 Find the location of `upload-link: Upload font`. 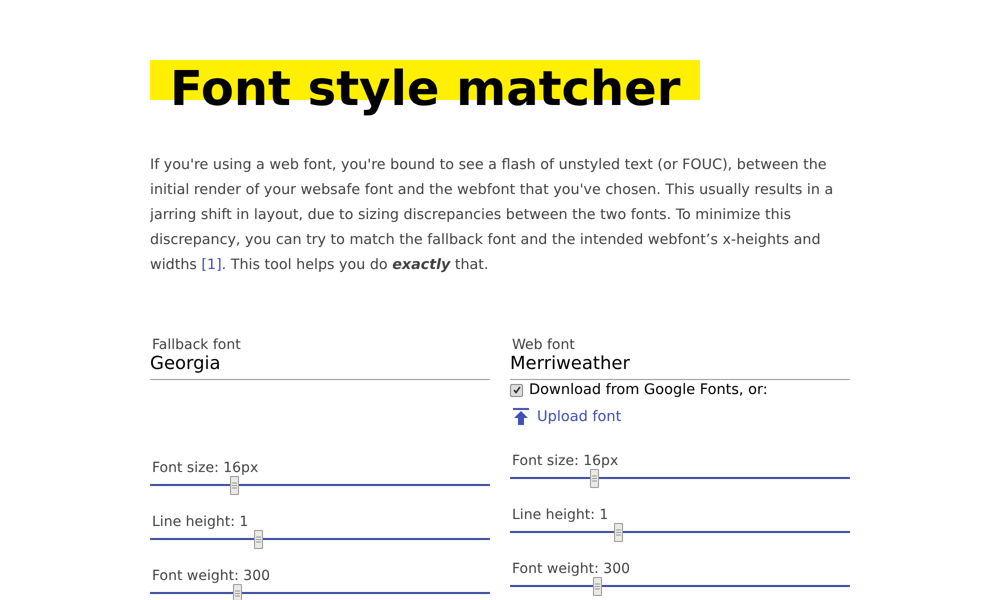

upload-link: Upload font is located at coordinates (567, 417).